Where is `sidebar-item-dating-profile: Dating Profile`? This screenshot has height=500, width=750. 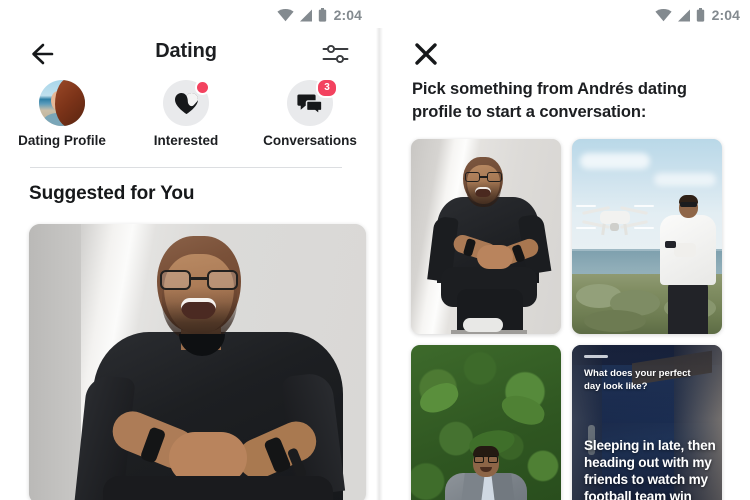
sidebar-item-dating-profile: Dating Profile is located at coordinates (62, 119).